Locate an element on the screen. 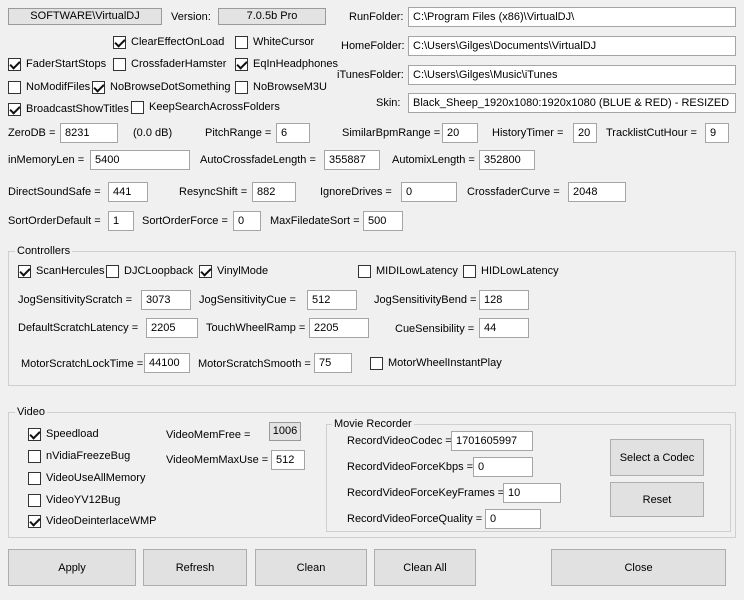  video-deinterlace-wmp-checkbox: VideoDeinterlaceWMP is located at coordinates (92, 521).